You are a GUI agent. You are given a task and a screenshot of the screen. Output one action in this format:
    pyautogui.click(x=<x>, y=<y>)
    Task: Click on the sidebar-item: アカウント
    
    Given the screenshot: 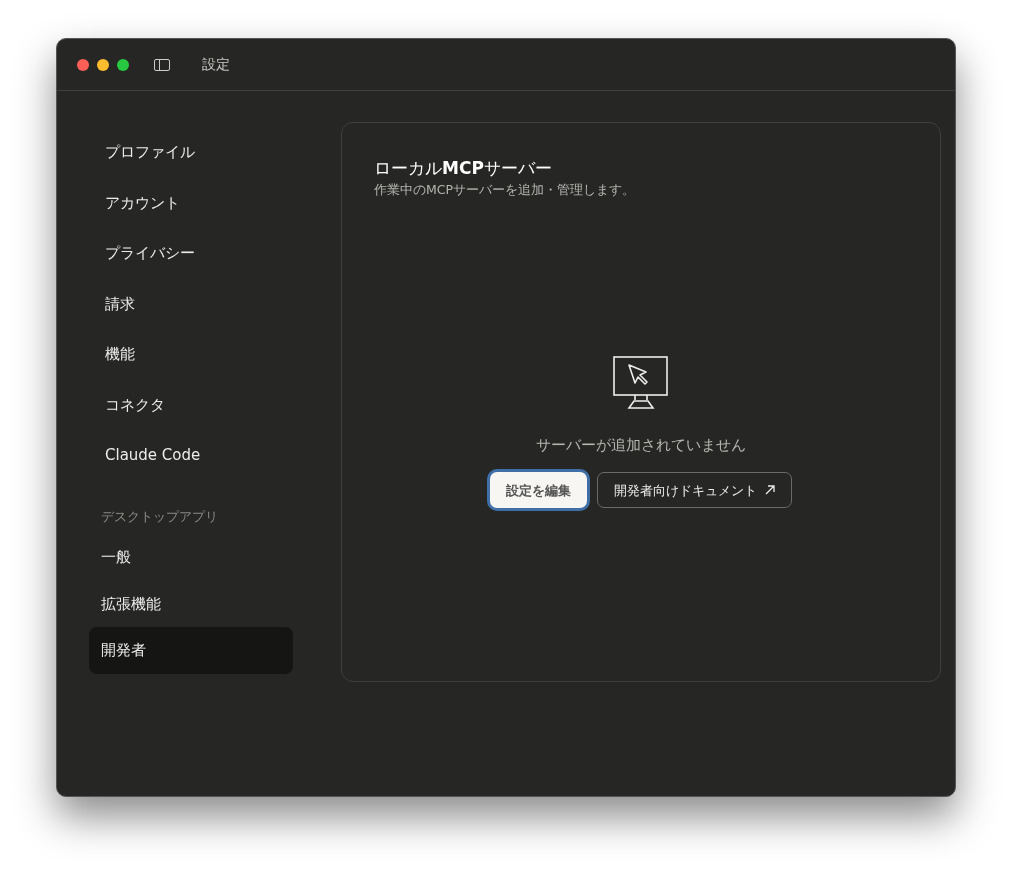 What is the action you would take?
    pyautogui.click(x=191, y=202)
    